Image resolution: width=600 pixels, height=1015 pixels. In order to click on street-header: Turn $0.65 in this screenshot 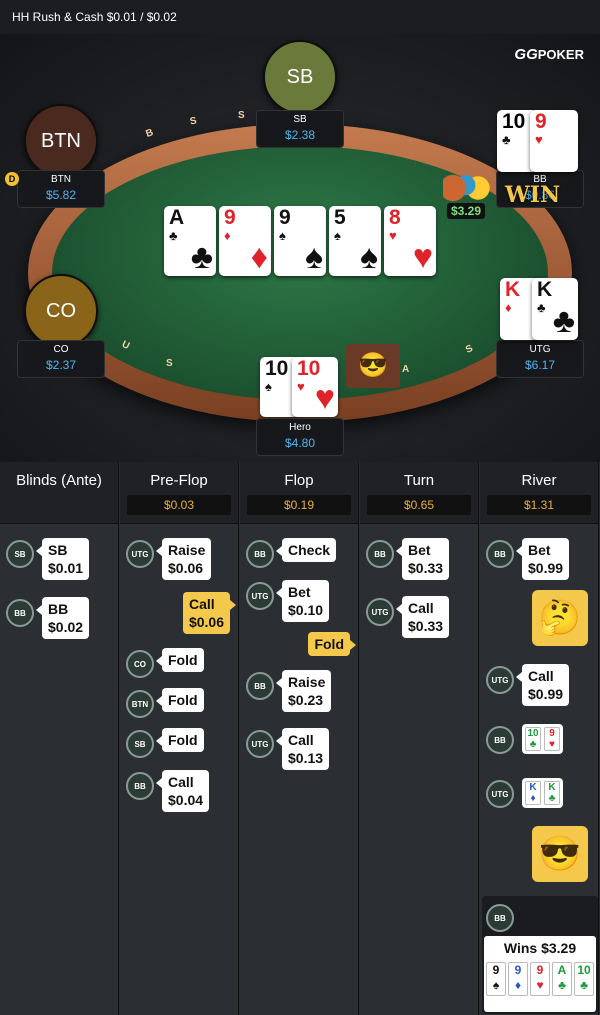, I will do `click(419, 493)`.